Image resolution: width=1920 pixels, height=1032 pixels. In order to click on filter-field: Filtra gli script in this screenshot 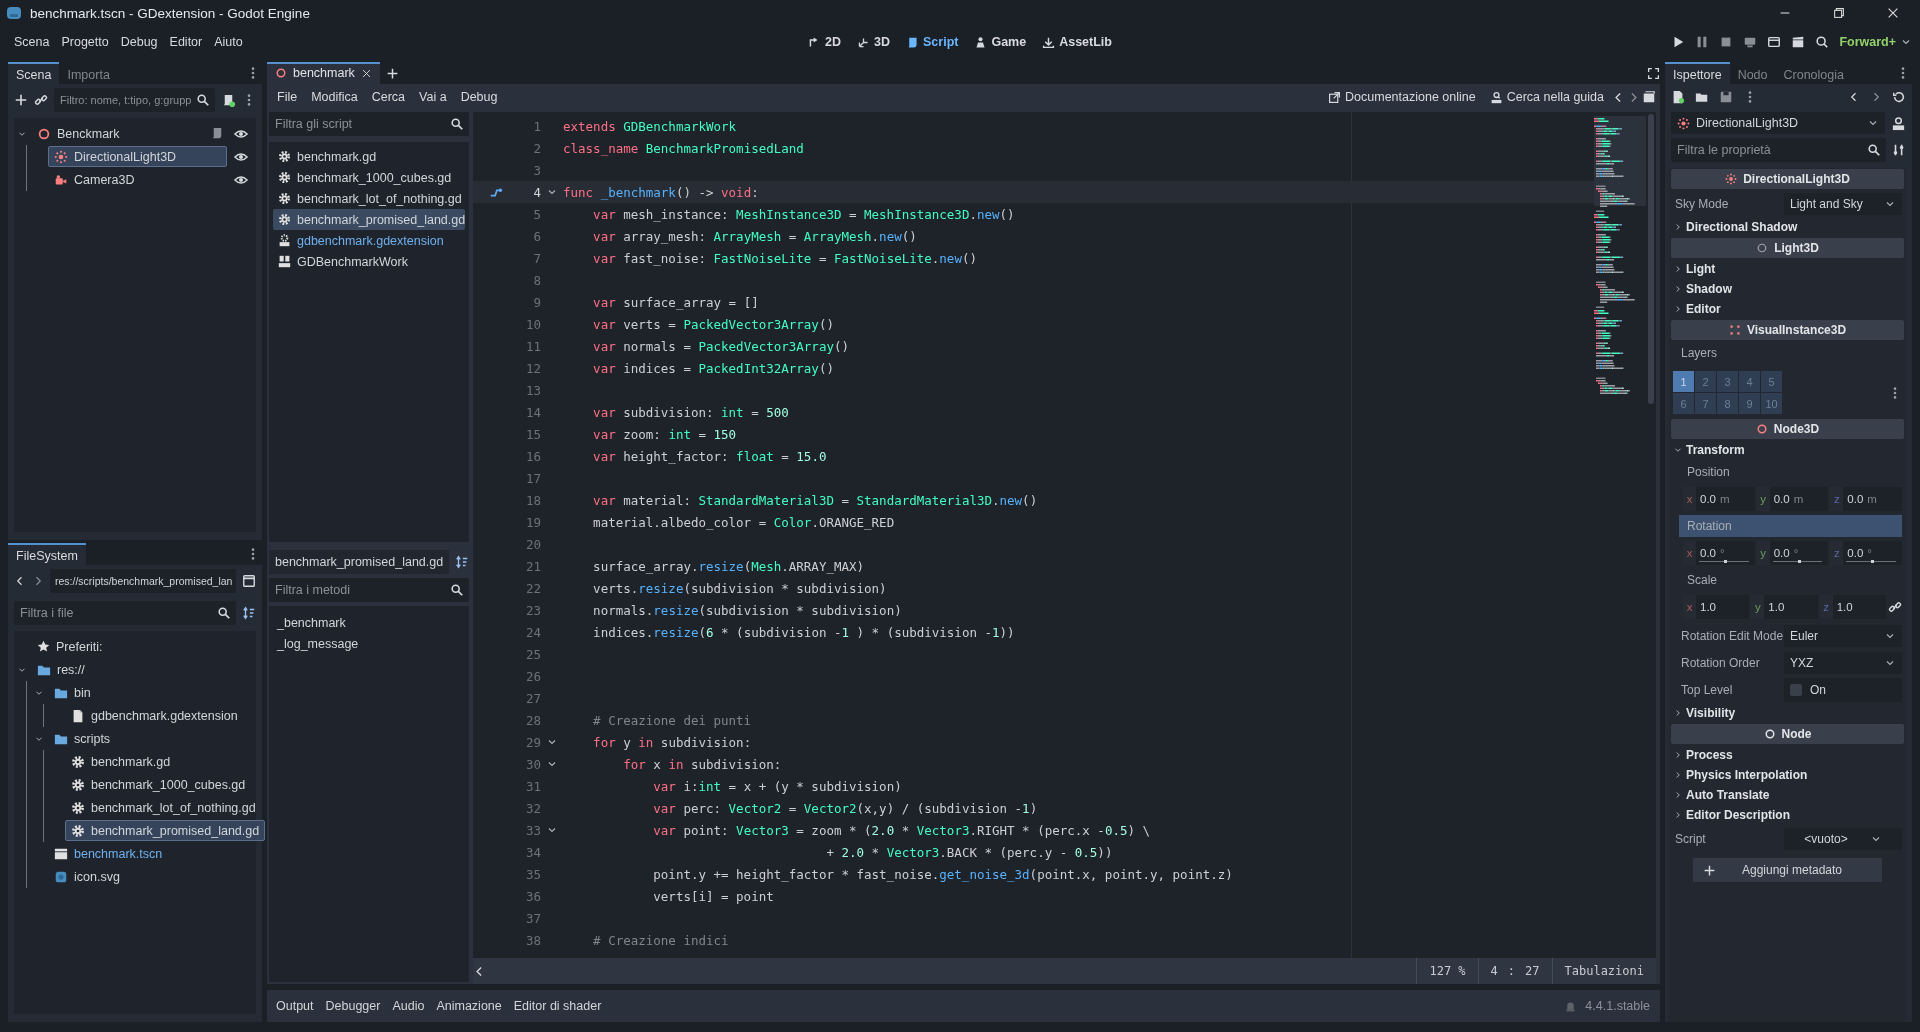, I will do `click(369, 124)`.